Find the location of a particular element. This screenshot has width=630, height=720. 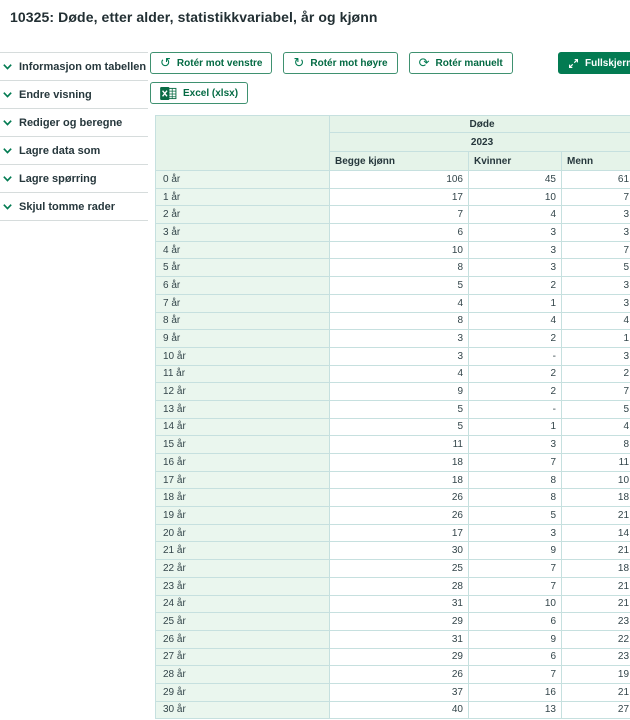

row-label: 22 år is located at coordinates (242, 568).